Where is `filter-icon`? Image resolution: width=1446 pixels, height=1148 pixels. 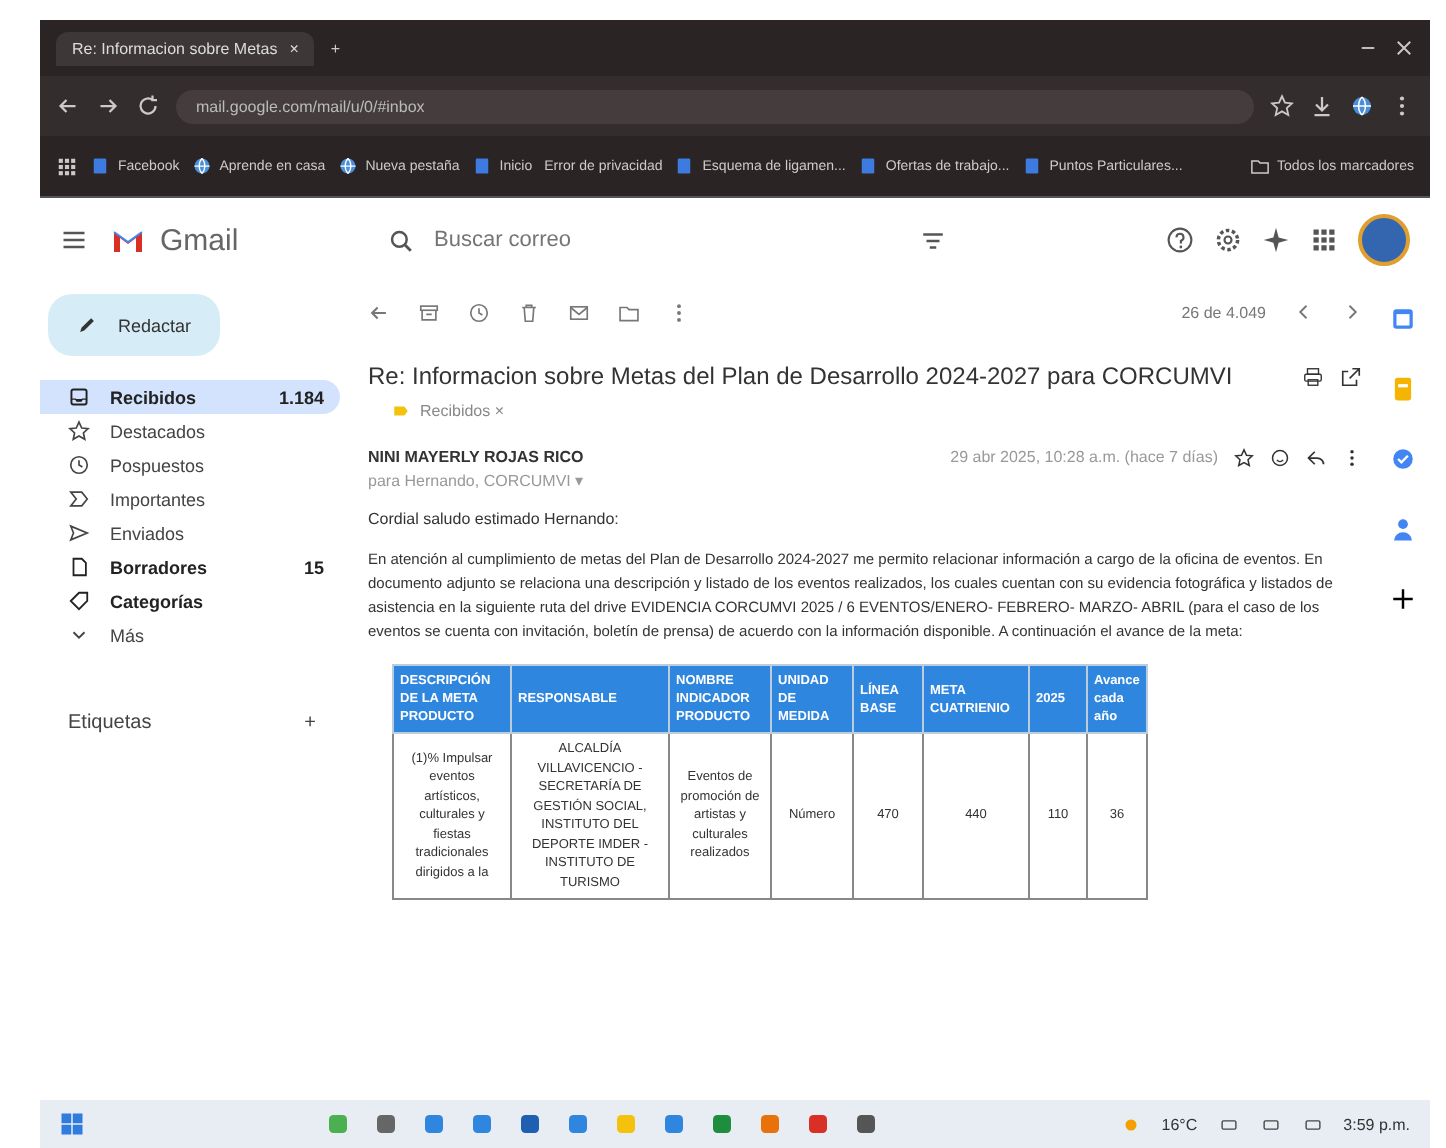 filter-icon is located at coordinates (933, 240).